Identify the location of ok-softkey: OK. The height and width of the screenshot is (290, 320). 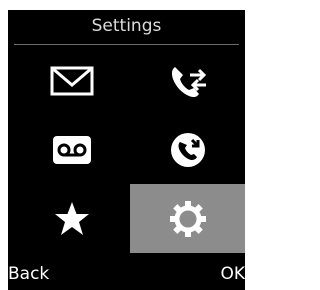
(232, 274).